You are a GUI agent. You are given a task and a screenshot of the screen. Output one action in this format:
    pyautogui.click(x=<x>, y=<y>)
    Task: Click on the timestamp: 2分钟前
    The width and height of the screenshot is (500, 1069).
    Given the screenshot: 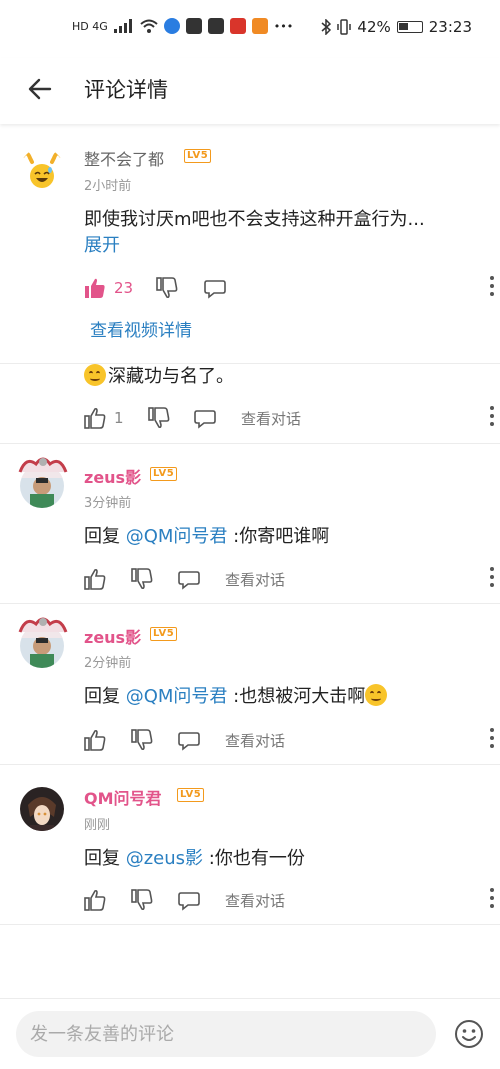 What is the action you would take?
    pyautogui.click(x=108, y=663)
    